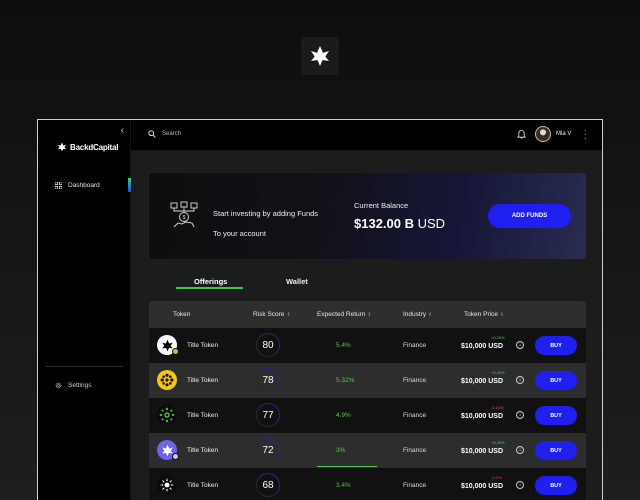 Image resolution: width=640 pixels, height=500 pixels. Describe the element at coordinates (347, 466) in the screenshot. I see `selected-return-underline` at that location.